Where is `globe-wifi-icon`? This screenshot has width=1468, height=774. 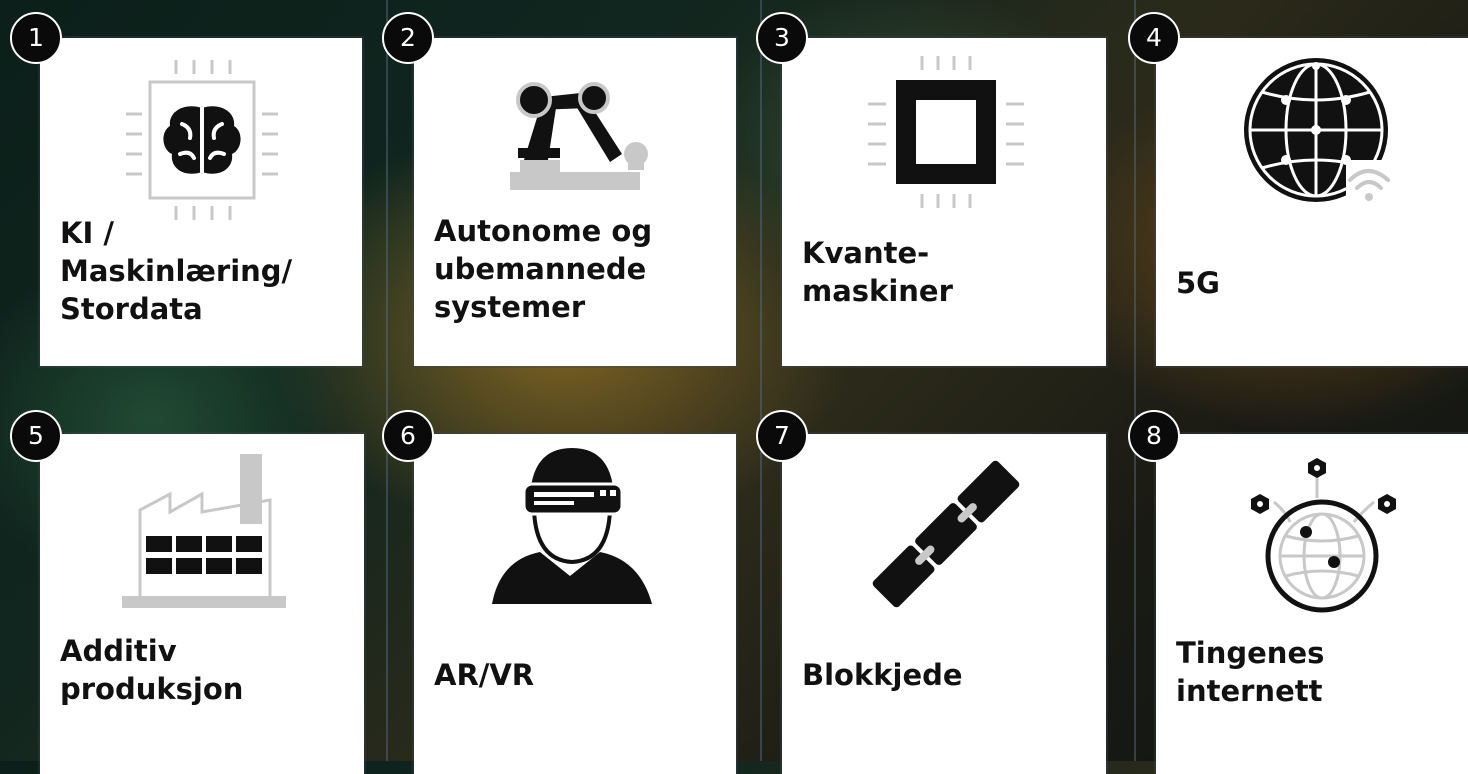
globe-wifi-icon is located at coordinates (1319, 132).